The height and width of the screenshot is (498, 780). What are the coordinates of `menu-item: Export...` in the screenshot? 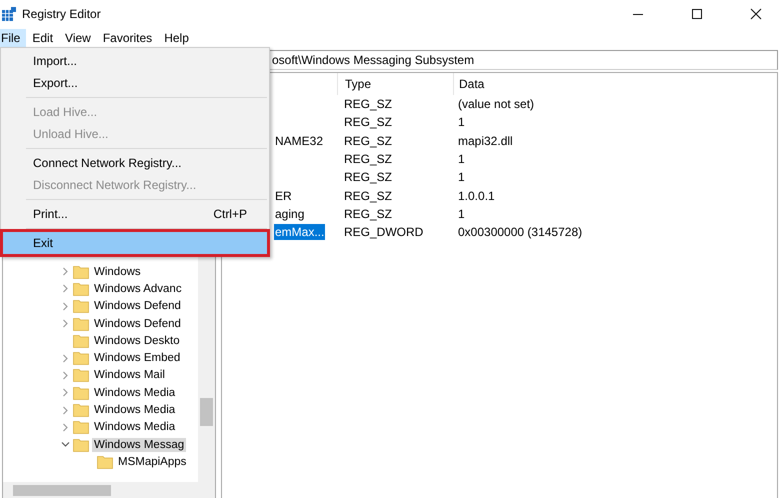 It's located at (135, 83).